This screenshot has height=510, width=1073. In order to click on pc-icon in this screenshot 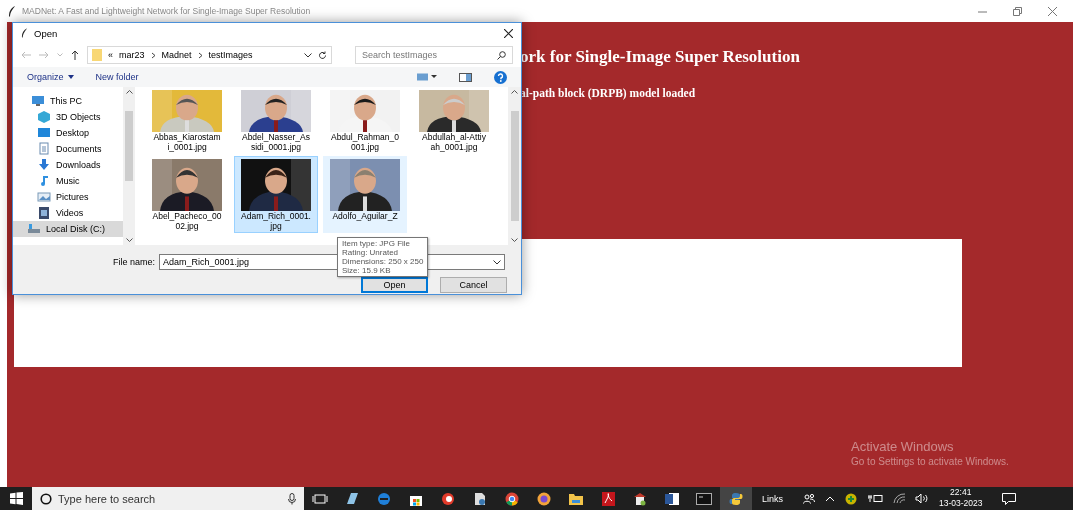, I will do `click(38, 101)`.